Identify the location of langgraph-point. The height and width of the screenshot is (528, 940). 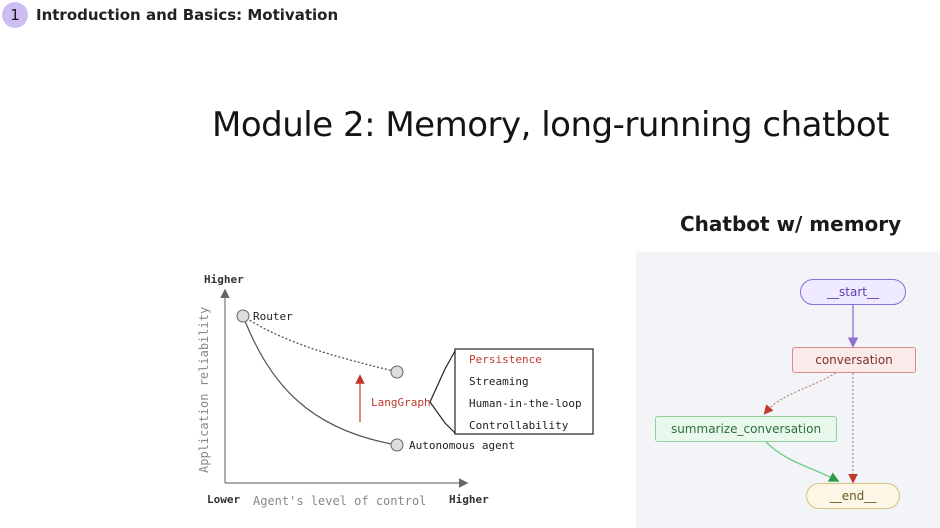
(397, 372).